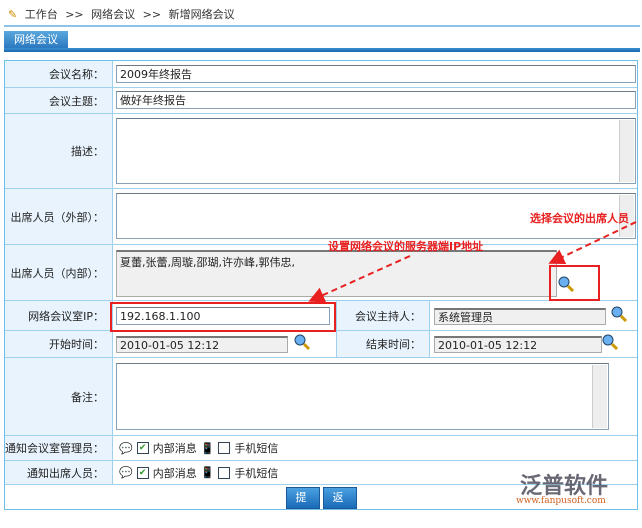  I want to click on url-watermark: www.fanpusoft.com, so click(561, 501).